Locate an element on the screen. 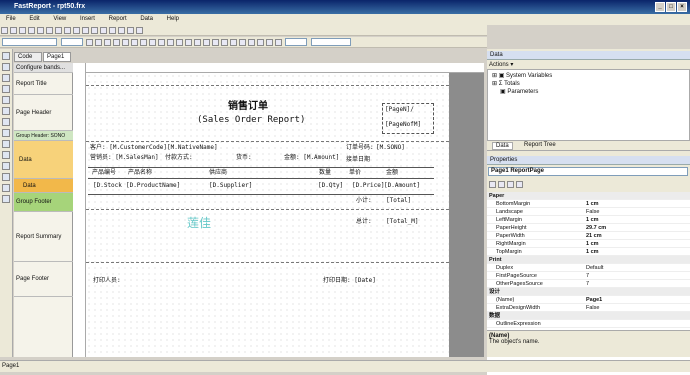 This screenshot has height=375, width=690. tree-item-parameters: ▣ Parameters is located at coordinates (519, 91).